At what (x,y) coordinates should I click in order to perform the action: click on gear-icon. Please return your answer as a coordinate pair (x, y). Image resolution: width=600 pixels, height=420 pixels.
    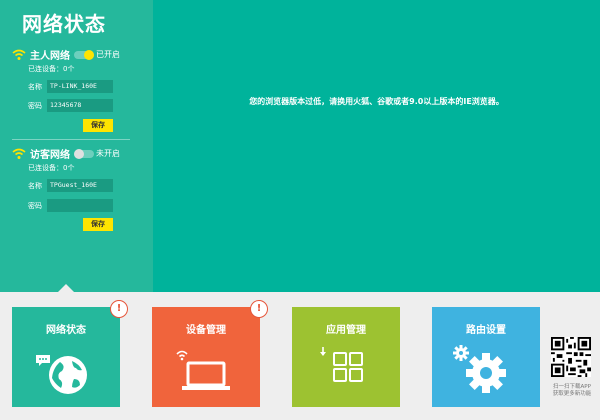
    Looking at the image, I should click on (479, 369).